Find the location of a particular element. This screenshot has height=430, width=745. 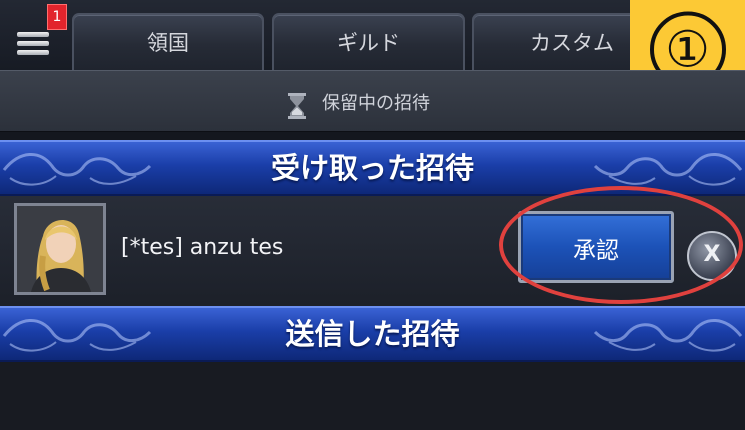

player-avatar is located at coordinates (60, 249).